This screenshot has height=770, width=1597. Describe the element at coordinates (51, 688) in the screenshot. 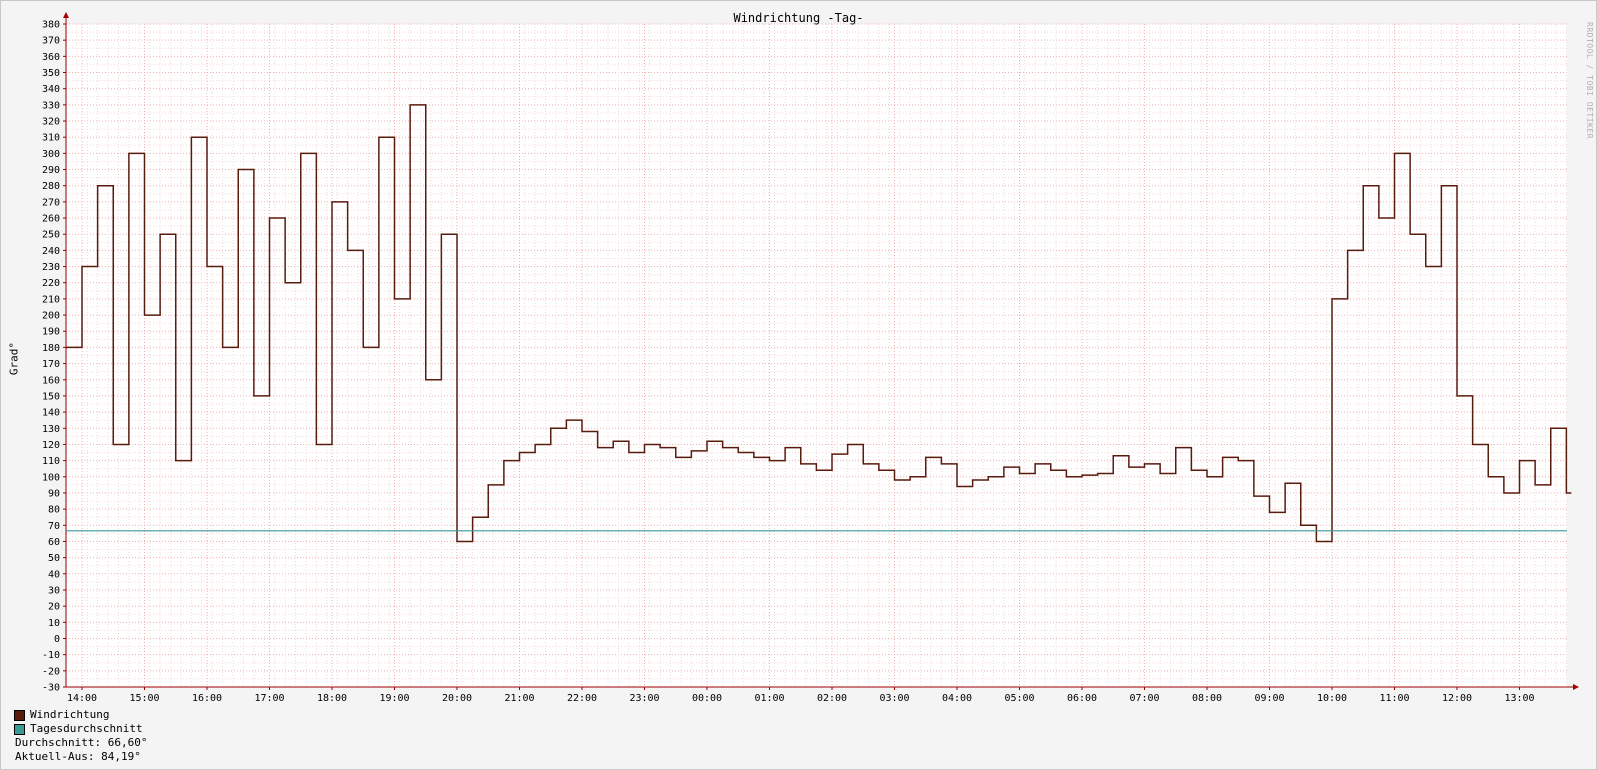

I see `y-tick-label: -30` at that location.